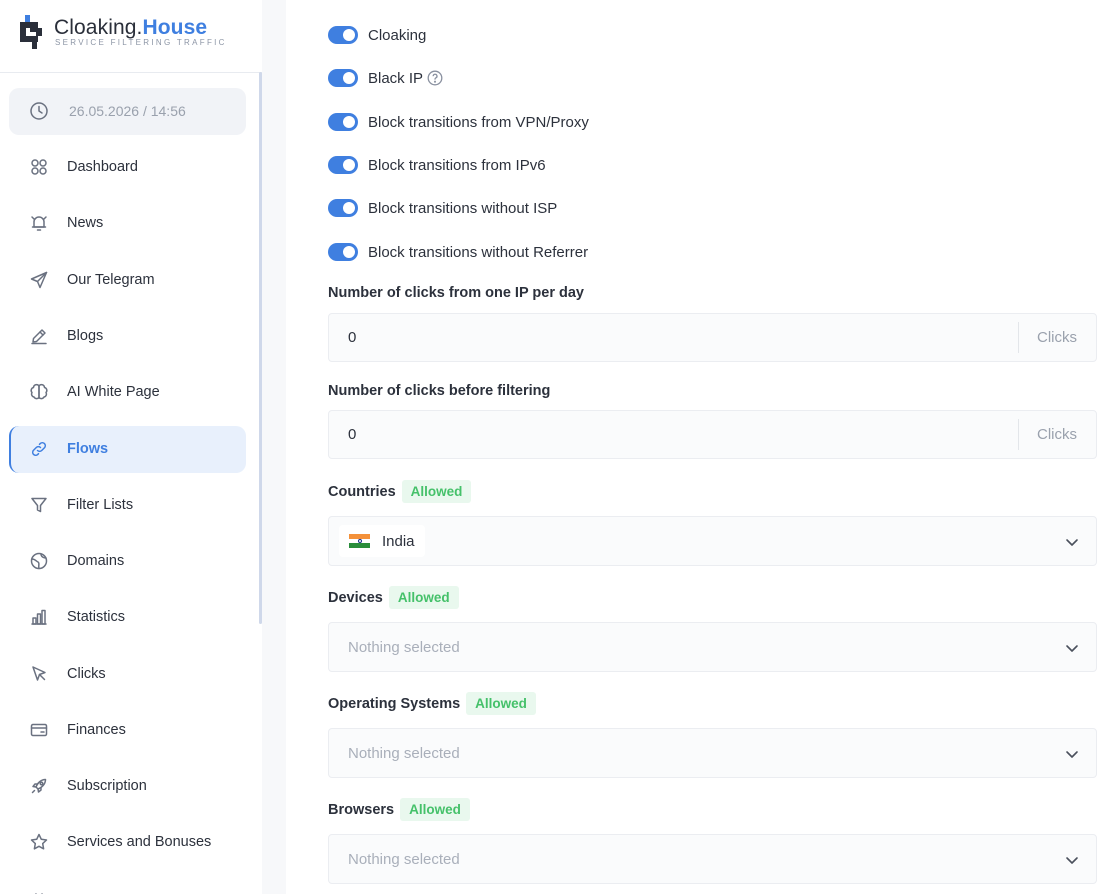  Describe the element at coordinates (127, 449) in the screenshot. I see `sidebar-item-flows: Flows` at that location.